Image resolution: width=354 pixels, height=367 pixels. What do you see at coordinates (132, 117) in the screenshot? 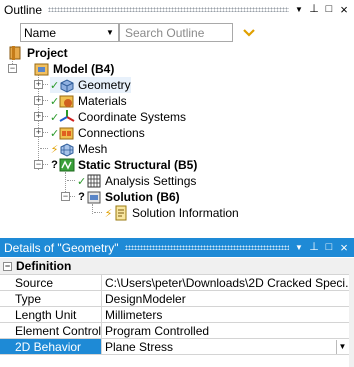
I see `tree-label: Coordinate Systems` at bounding box center [132, 117].